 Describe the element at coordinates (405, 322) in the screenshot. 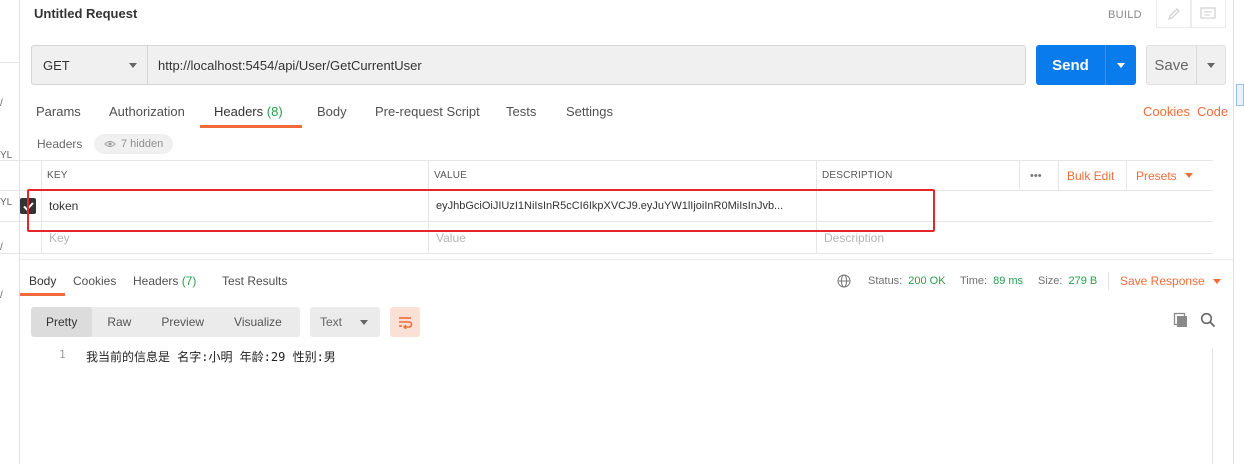

I see `wrap-lines-icon` at that location.